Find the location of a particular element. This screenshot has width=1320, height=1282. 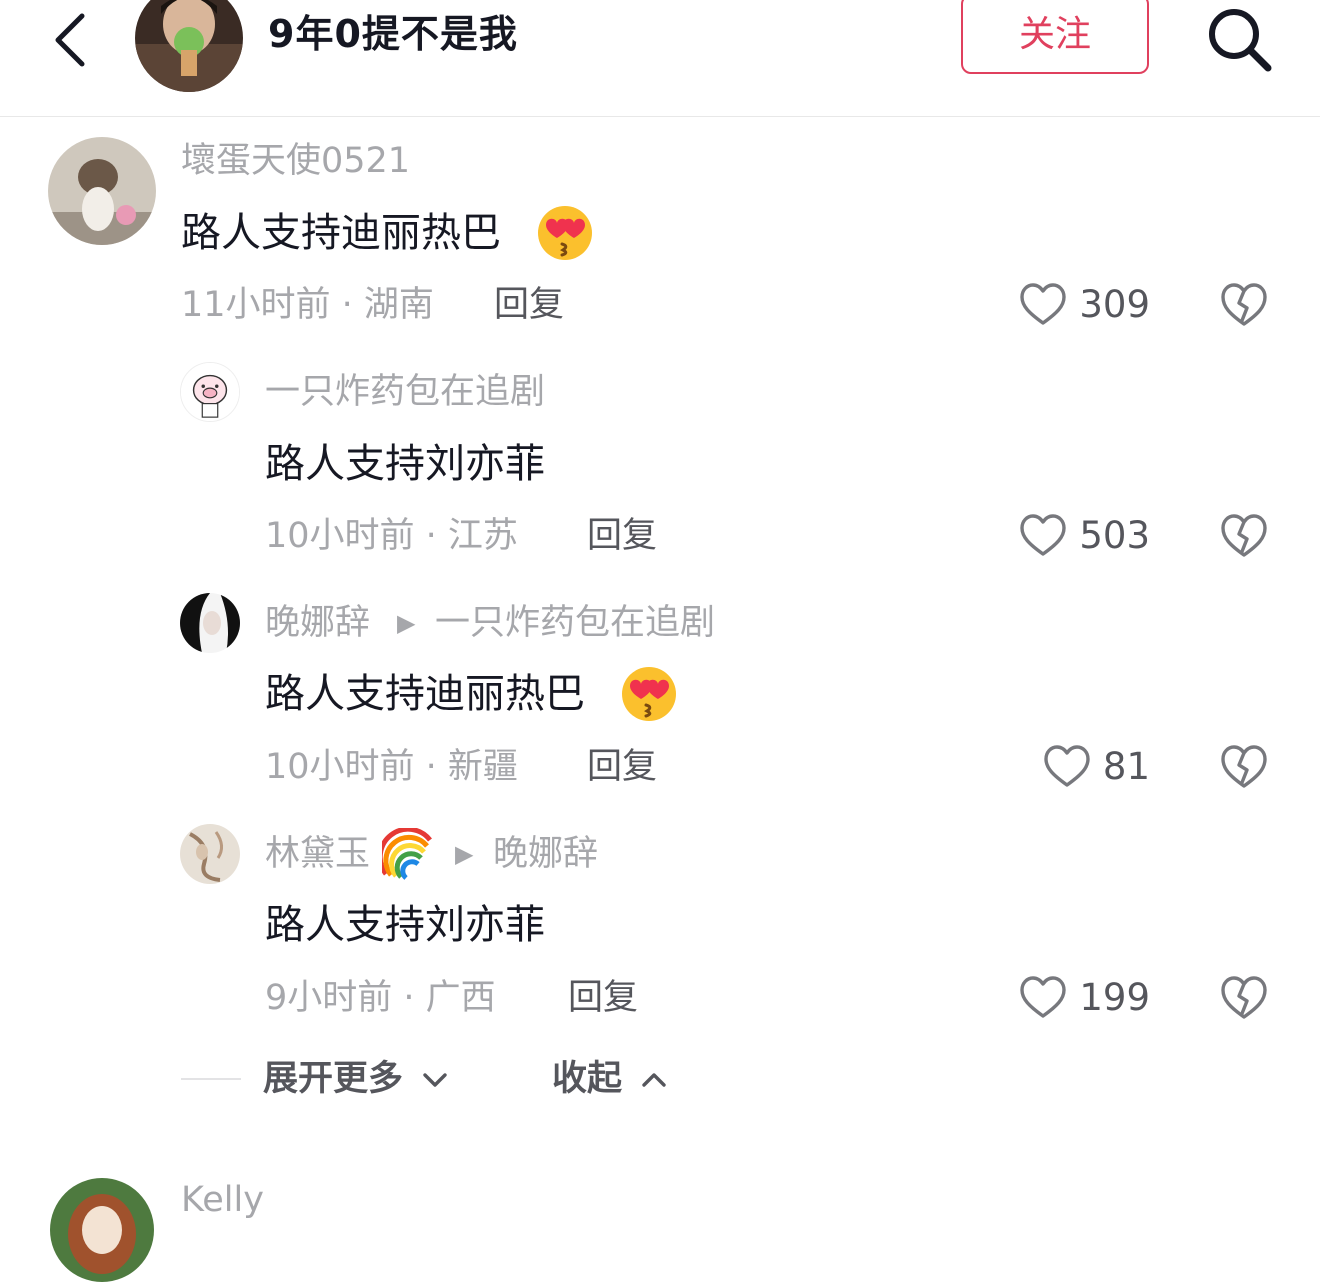

collapse-button: 收起 is located at coordinates (610, 1079).